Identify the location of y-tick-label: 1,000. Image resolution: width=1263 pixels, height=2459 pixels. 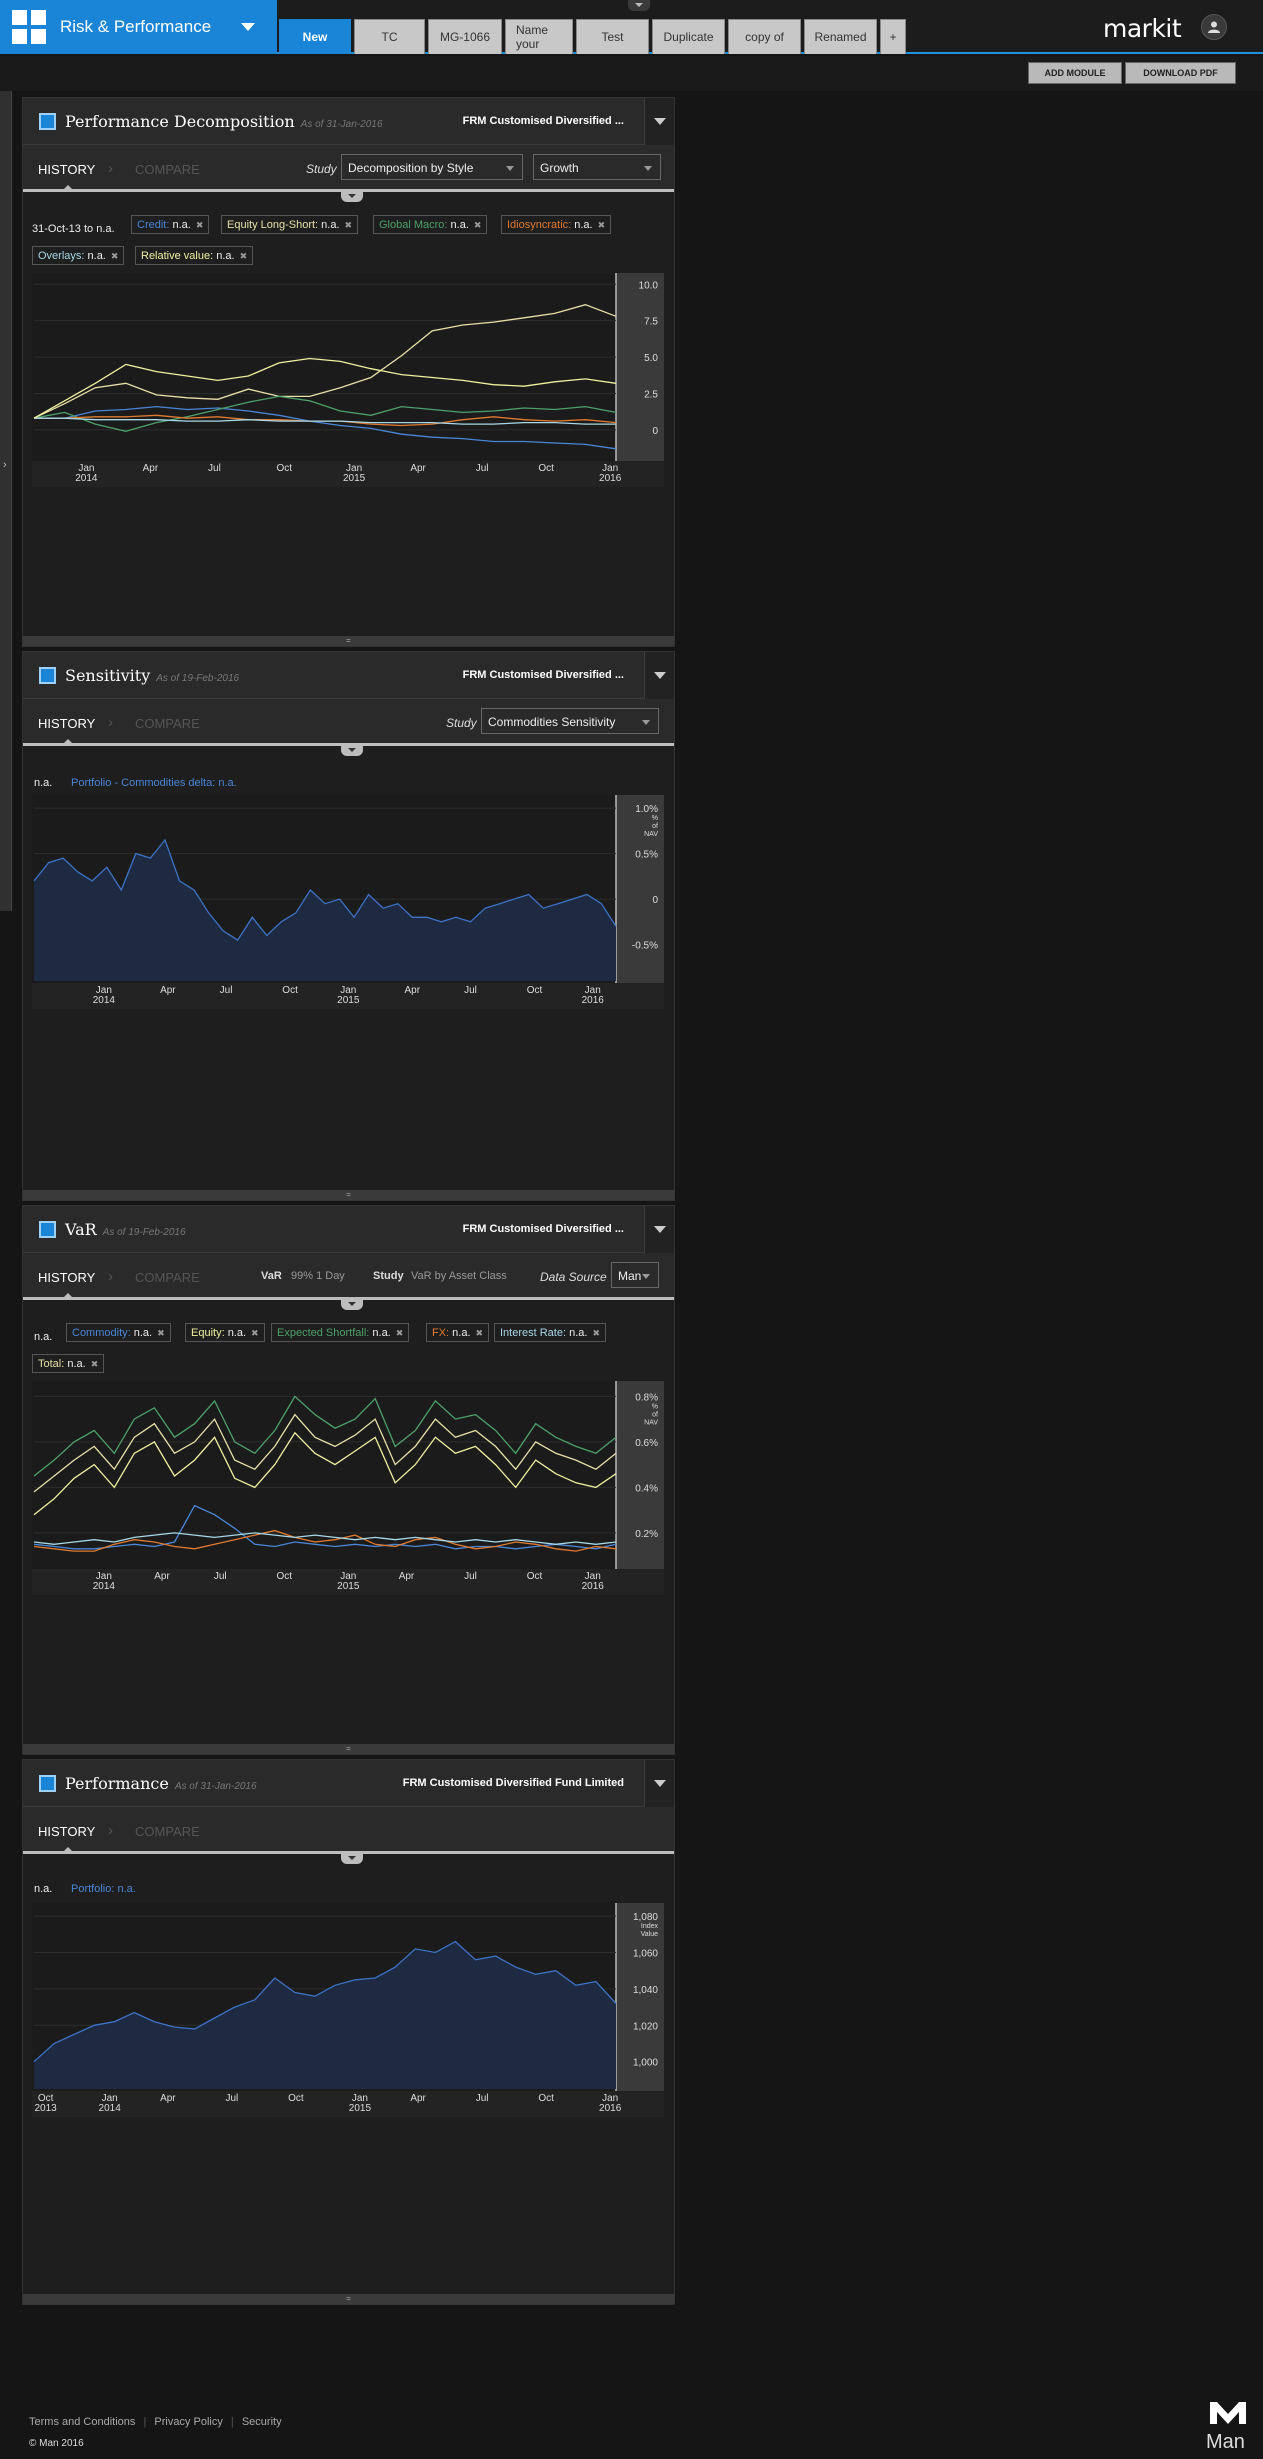
(645, 2063).